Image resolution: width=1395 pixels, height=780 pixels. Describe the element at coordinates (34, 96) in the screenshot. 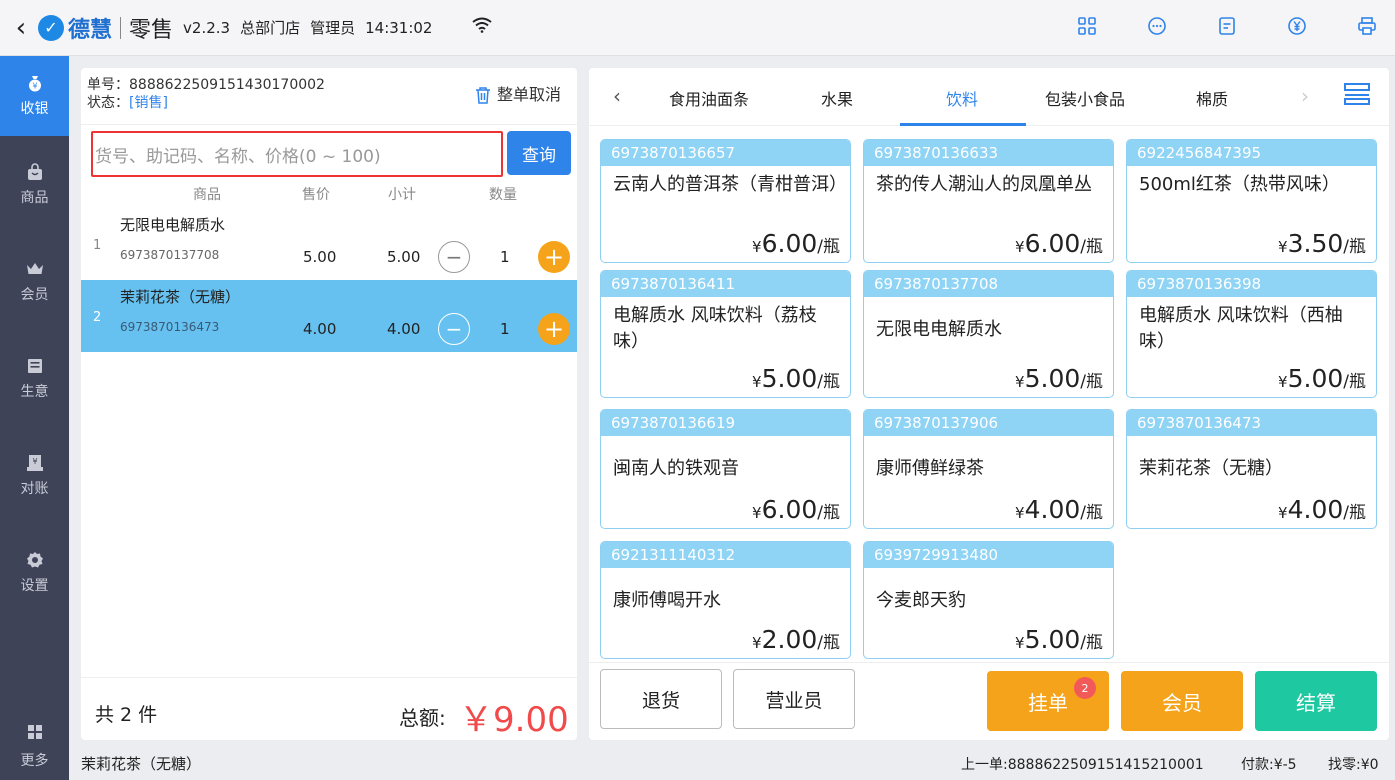

I see `nav-item-cashier: ¥ 收银` at that location.